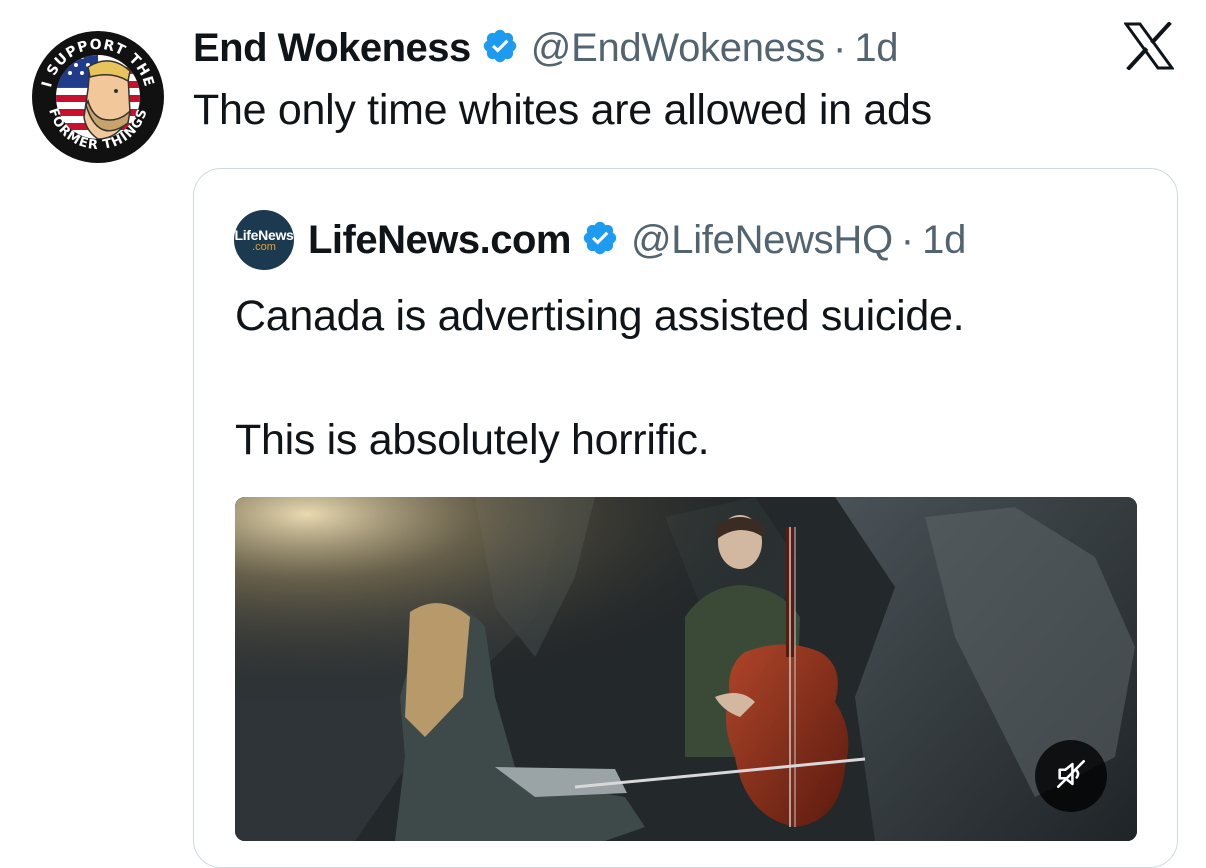 This screenshot has height=868, width=1206. I want to click on post-header: End Wokeness @EndWokeness · 1d, so click(546, 48).